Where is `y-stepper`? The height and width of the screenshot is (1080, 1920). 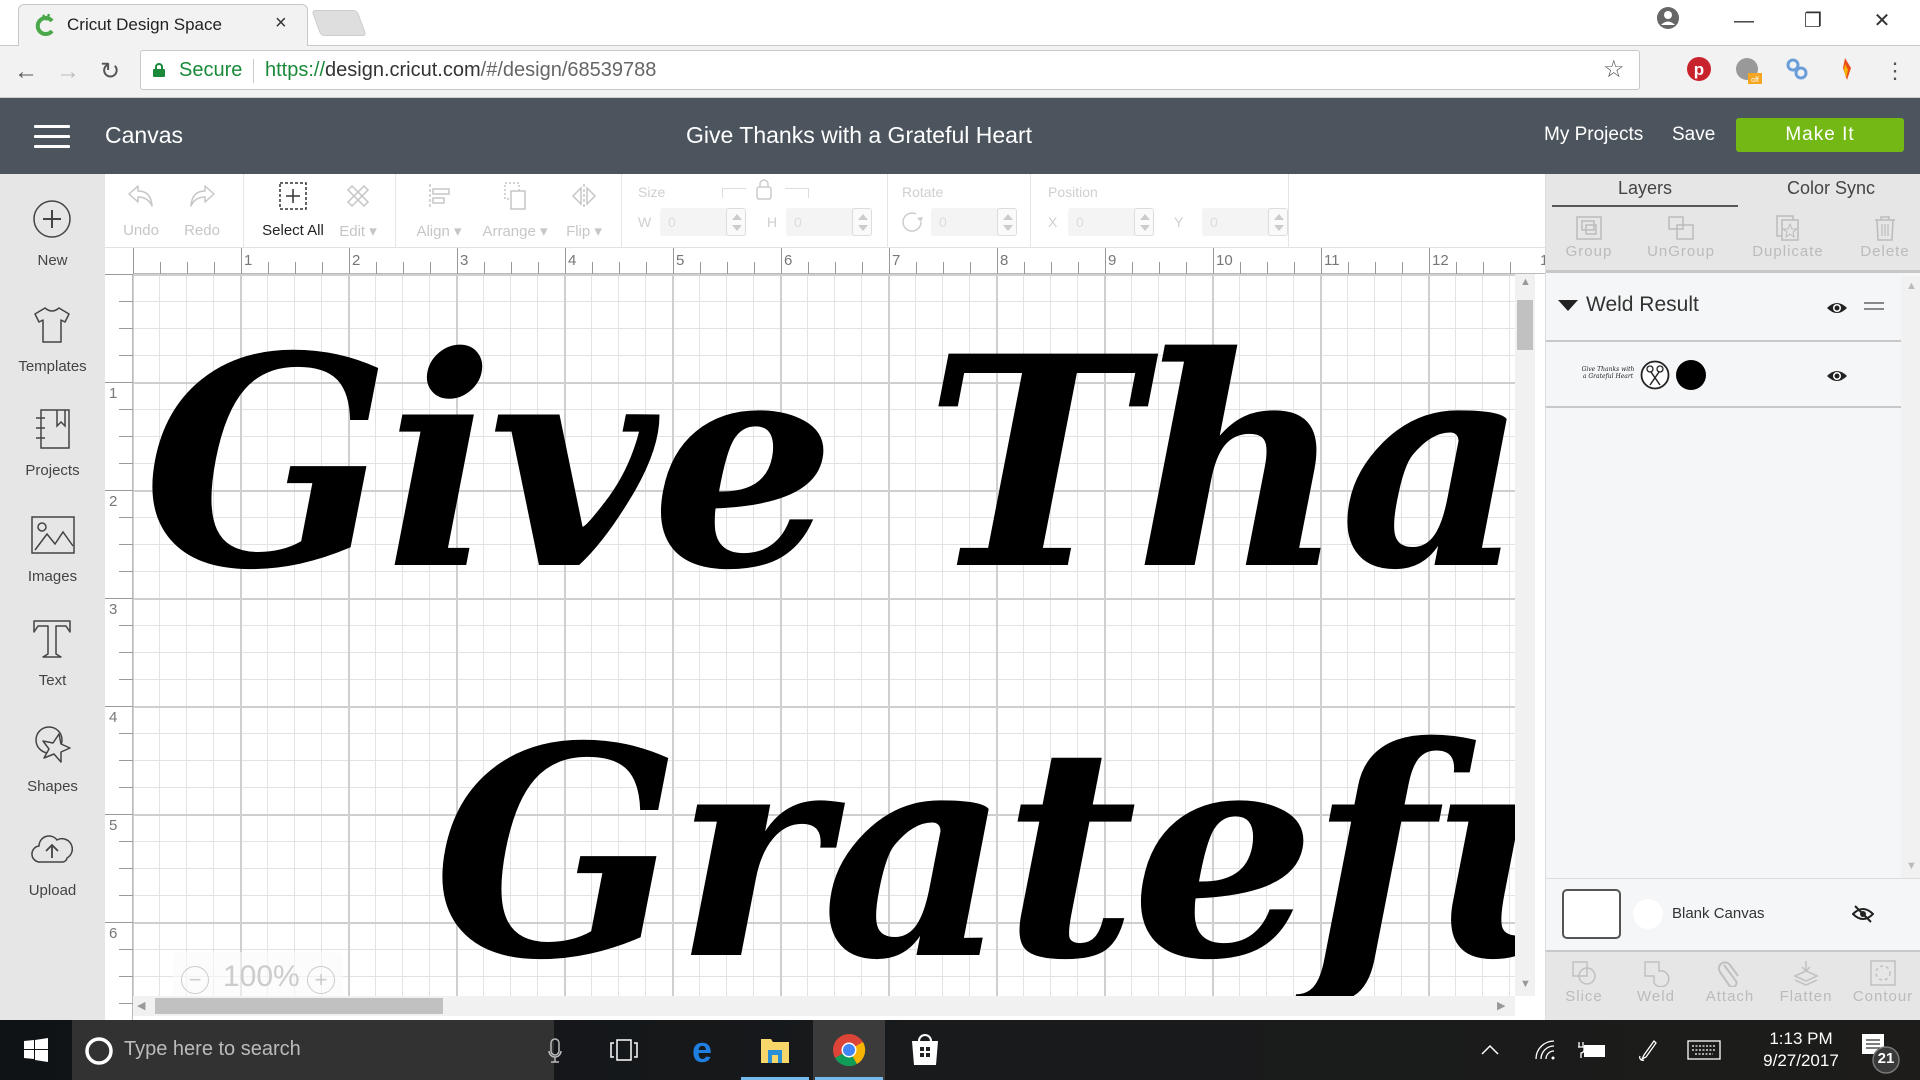
y-stepper is located at coordinates (1278, 222).